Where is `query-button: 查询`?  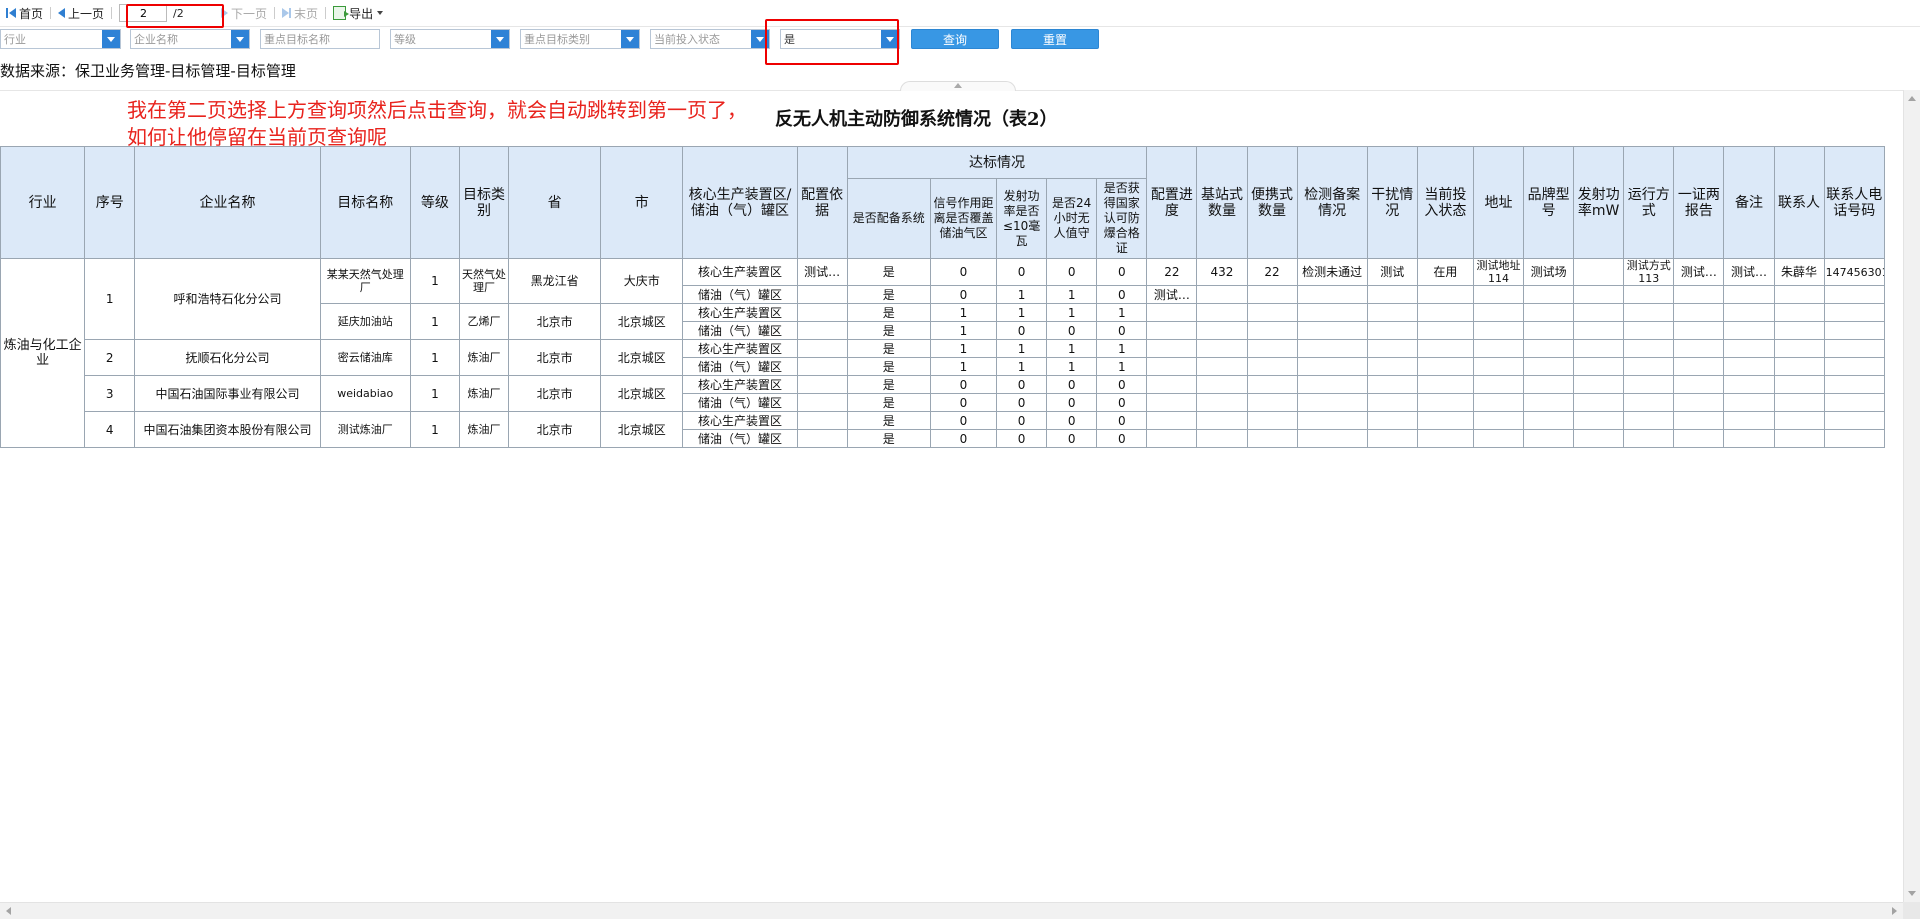 query-button: 查询 is located at coordinates (955, 39).